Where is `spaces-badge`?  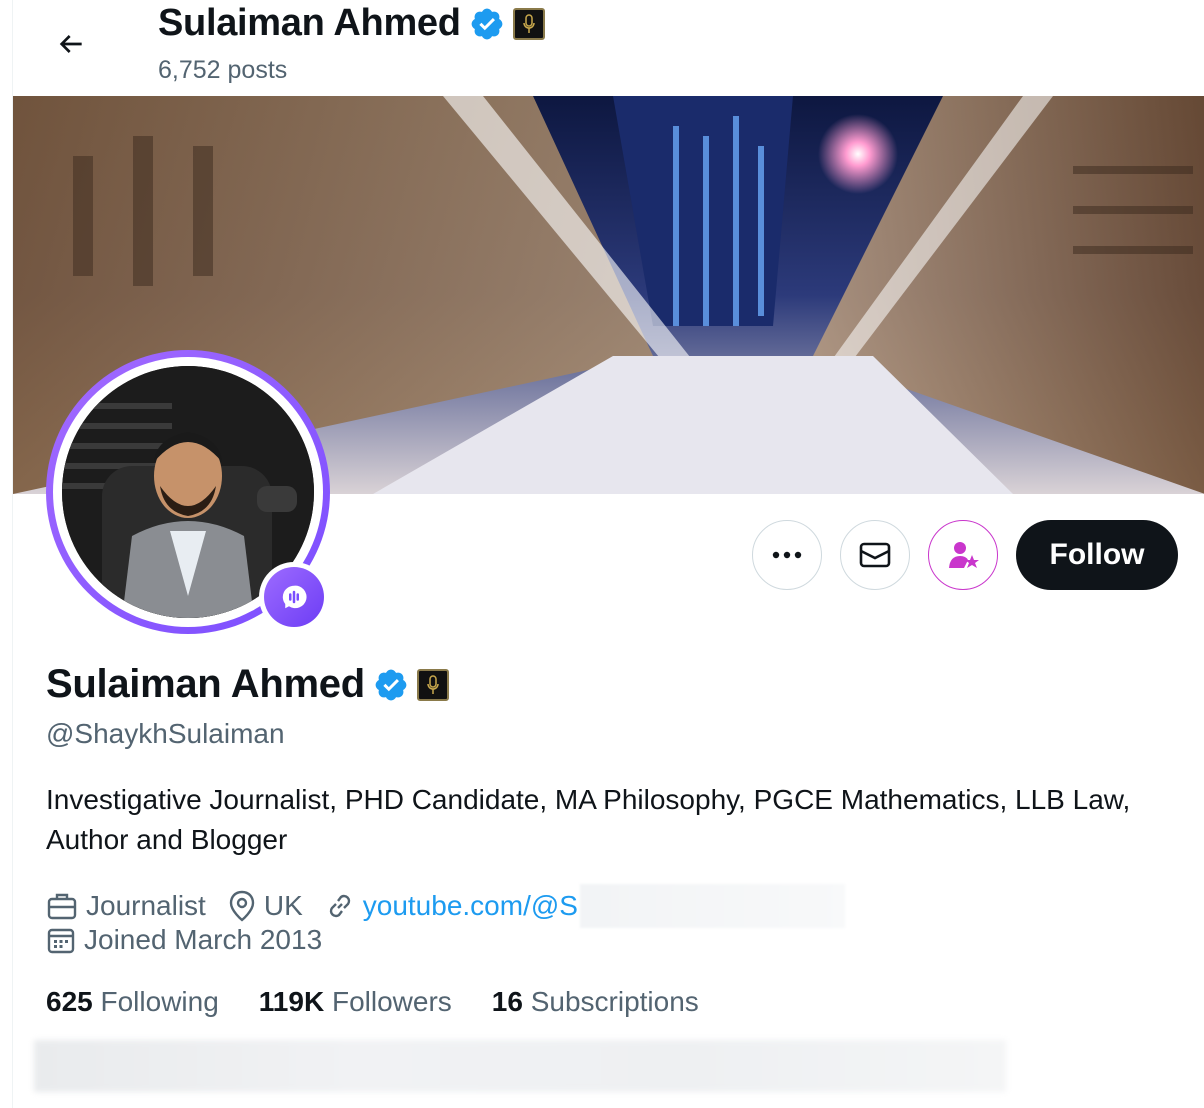
spaces-badge is located at coordinates (294, 597).